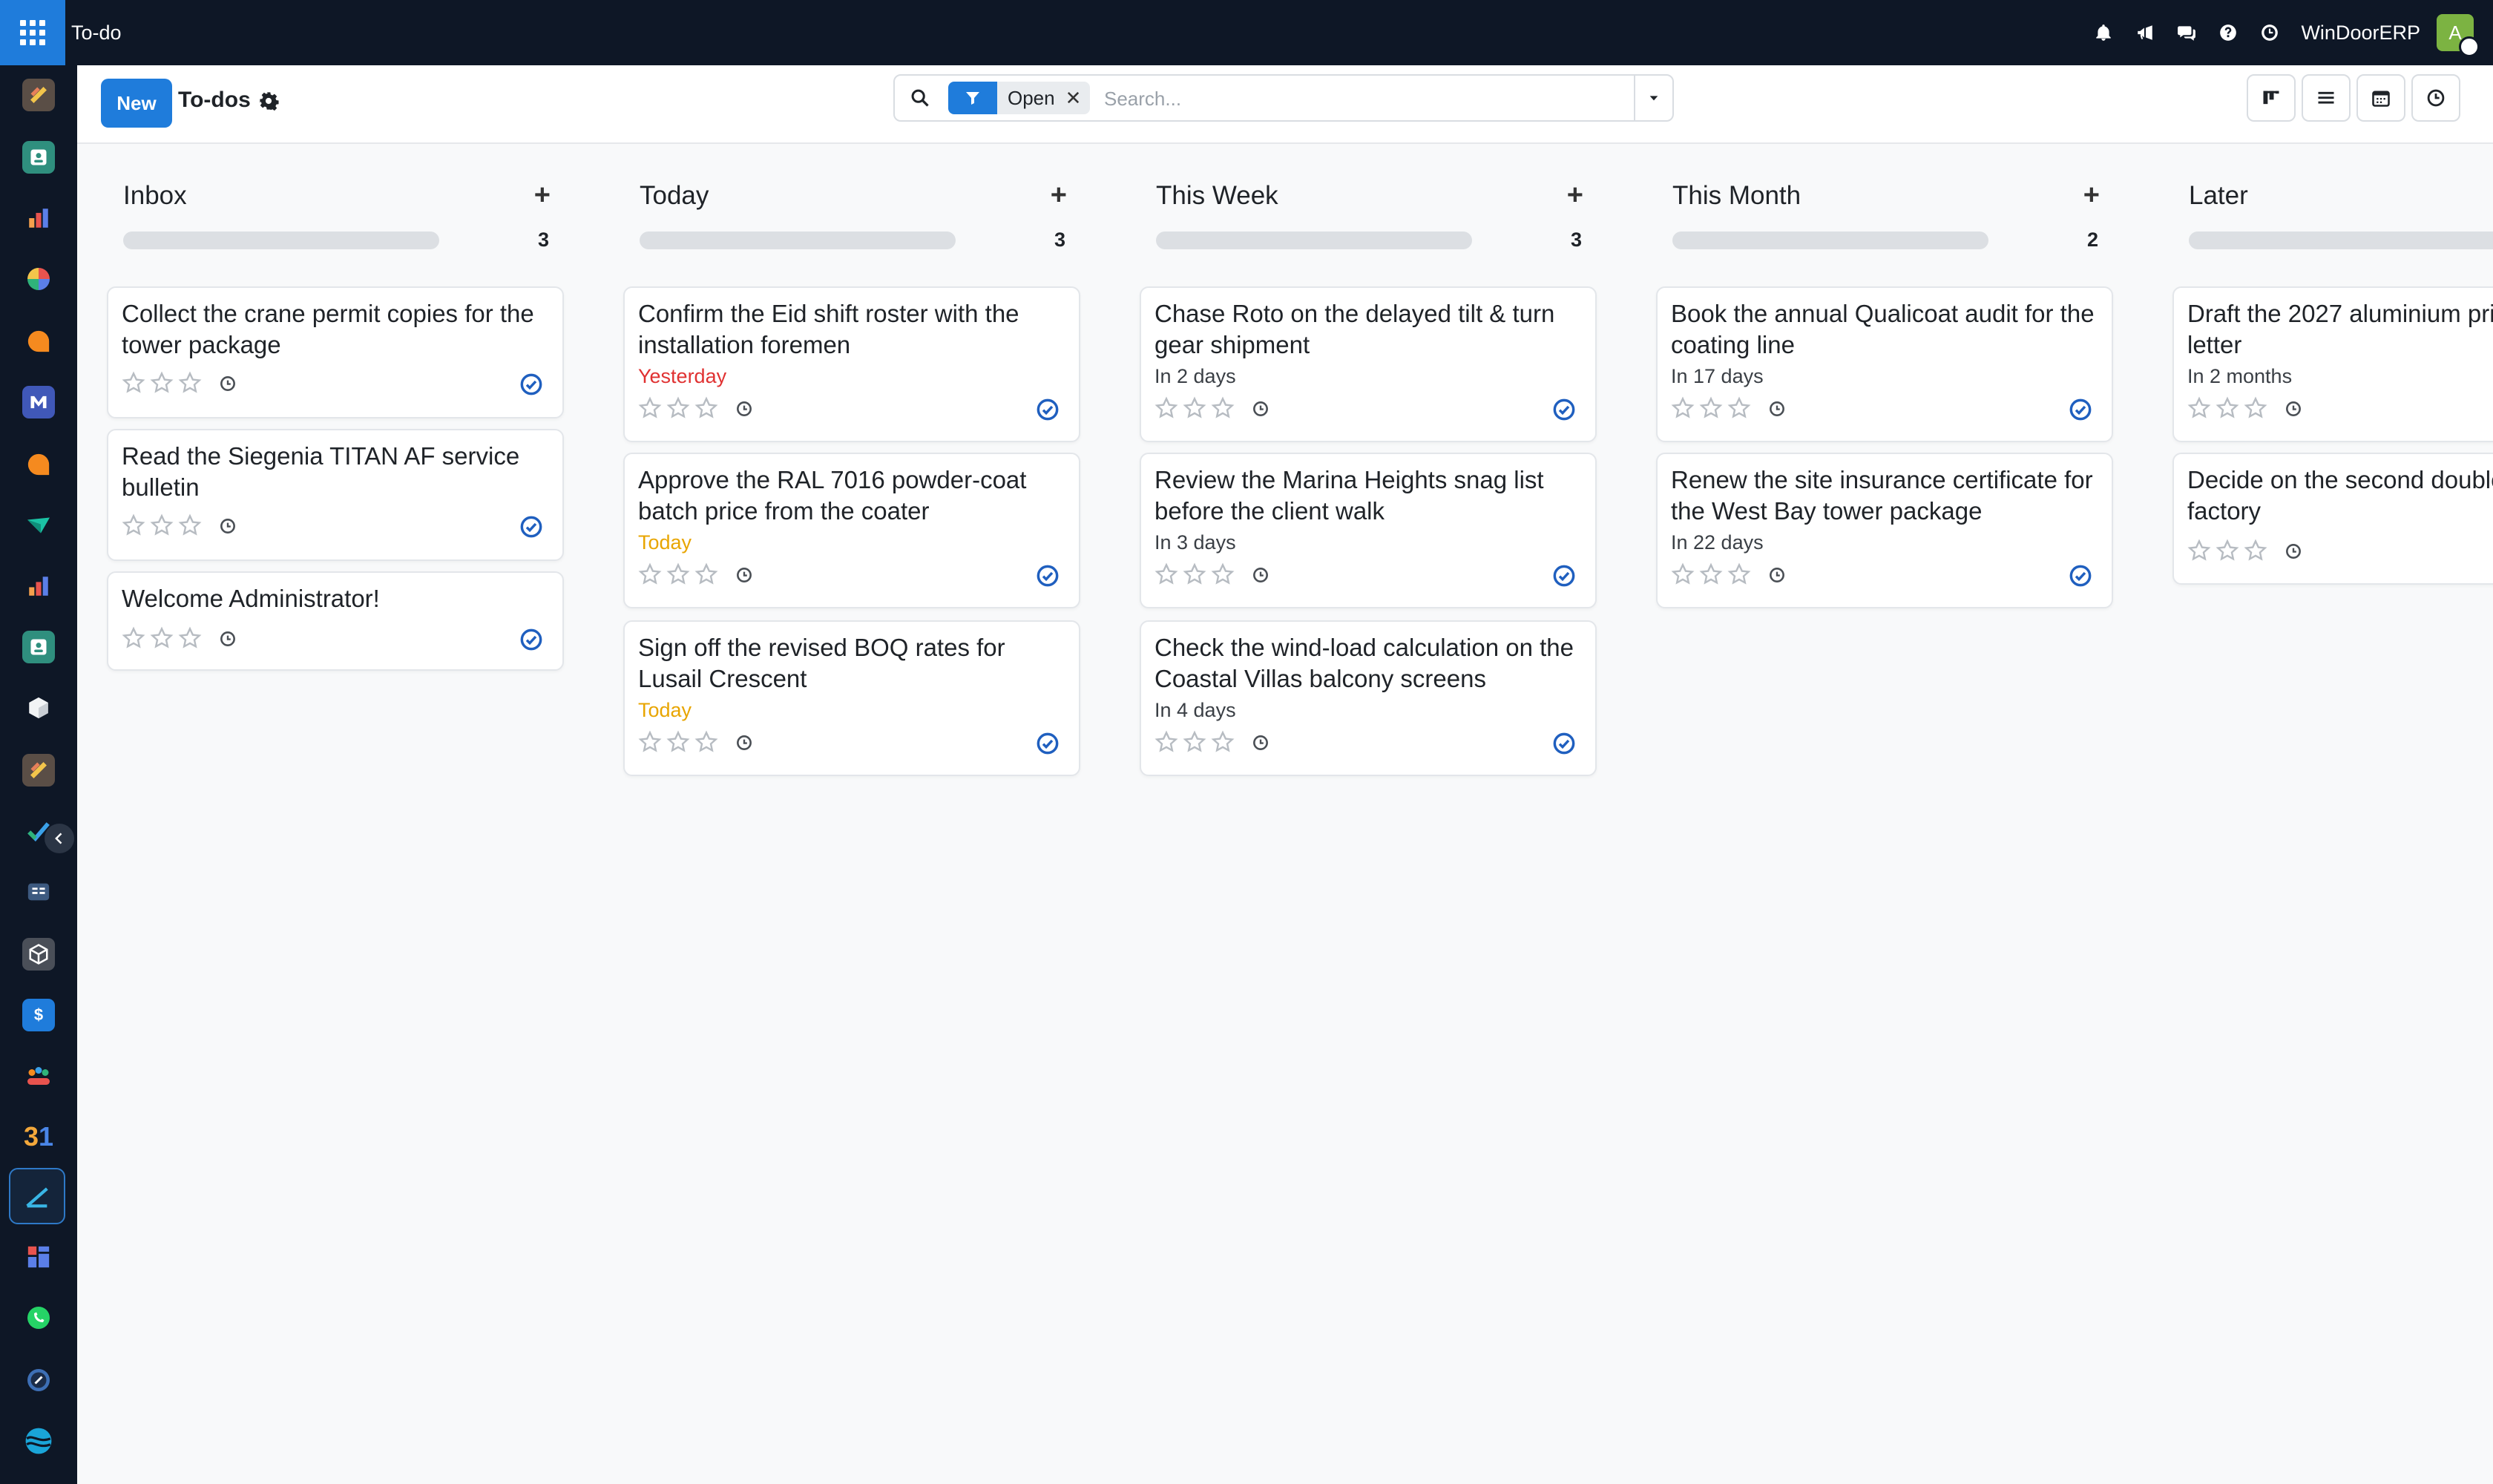 This screenshot has height=1484, width=2493. What do you see at coordinates (38, 892) in the screenshot?
I see `wiki-book-icon` at bounding box center [38, 892].